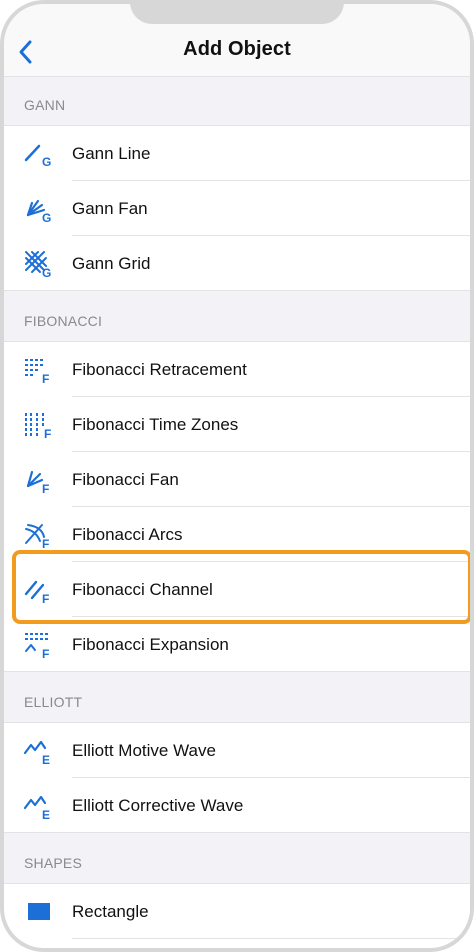  Describe the element at coordinates (37, 482) in the screenshot. I see `fibonacci-fan-icon: F` at that location.